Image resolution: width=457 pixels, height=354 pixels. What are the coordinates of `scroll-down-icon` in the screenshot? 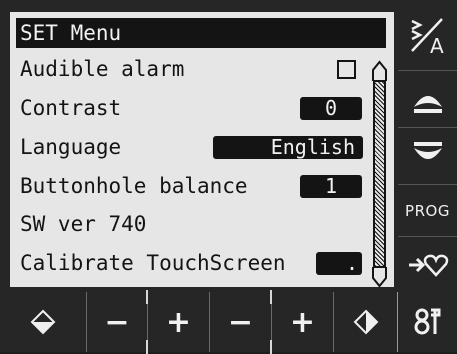 It's located at (427, 150).